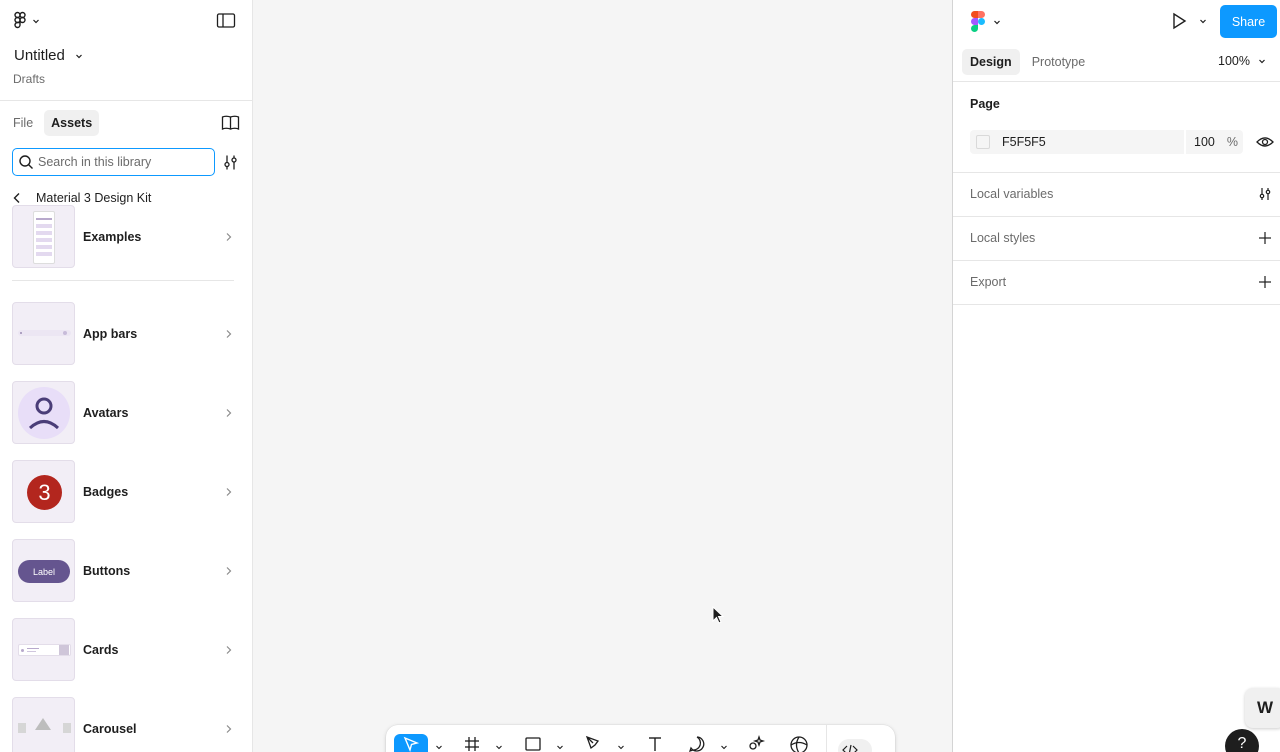 The width and height of the screenshot is (1280, 752). What do you see at coordinates (230, 162) in the screenshot?
I see `filter-sliders-icon` at bounding box center [230, 162].